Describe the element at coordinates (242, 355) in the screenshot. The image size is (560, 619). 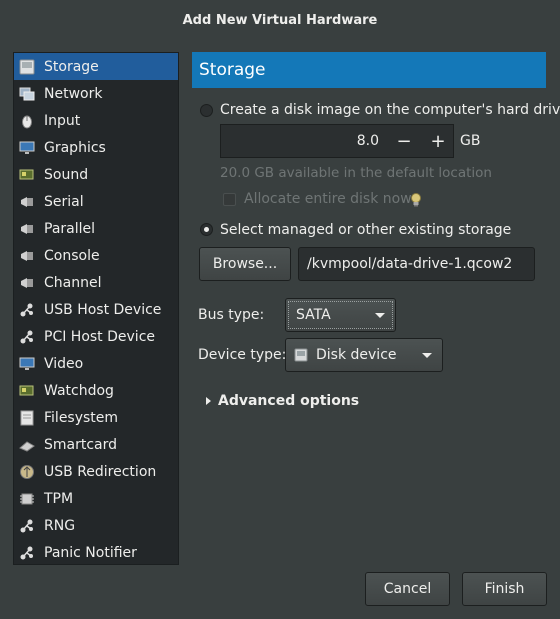
I see `device-type-label: Device type:` at that location.